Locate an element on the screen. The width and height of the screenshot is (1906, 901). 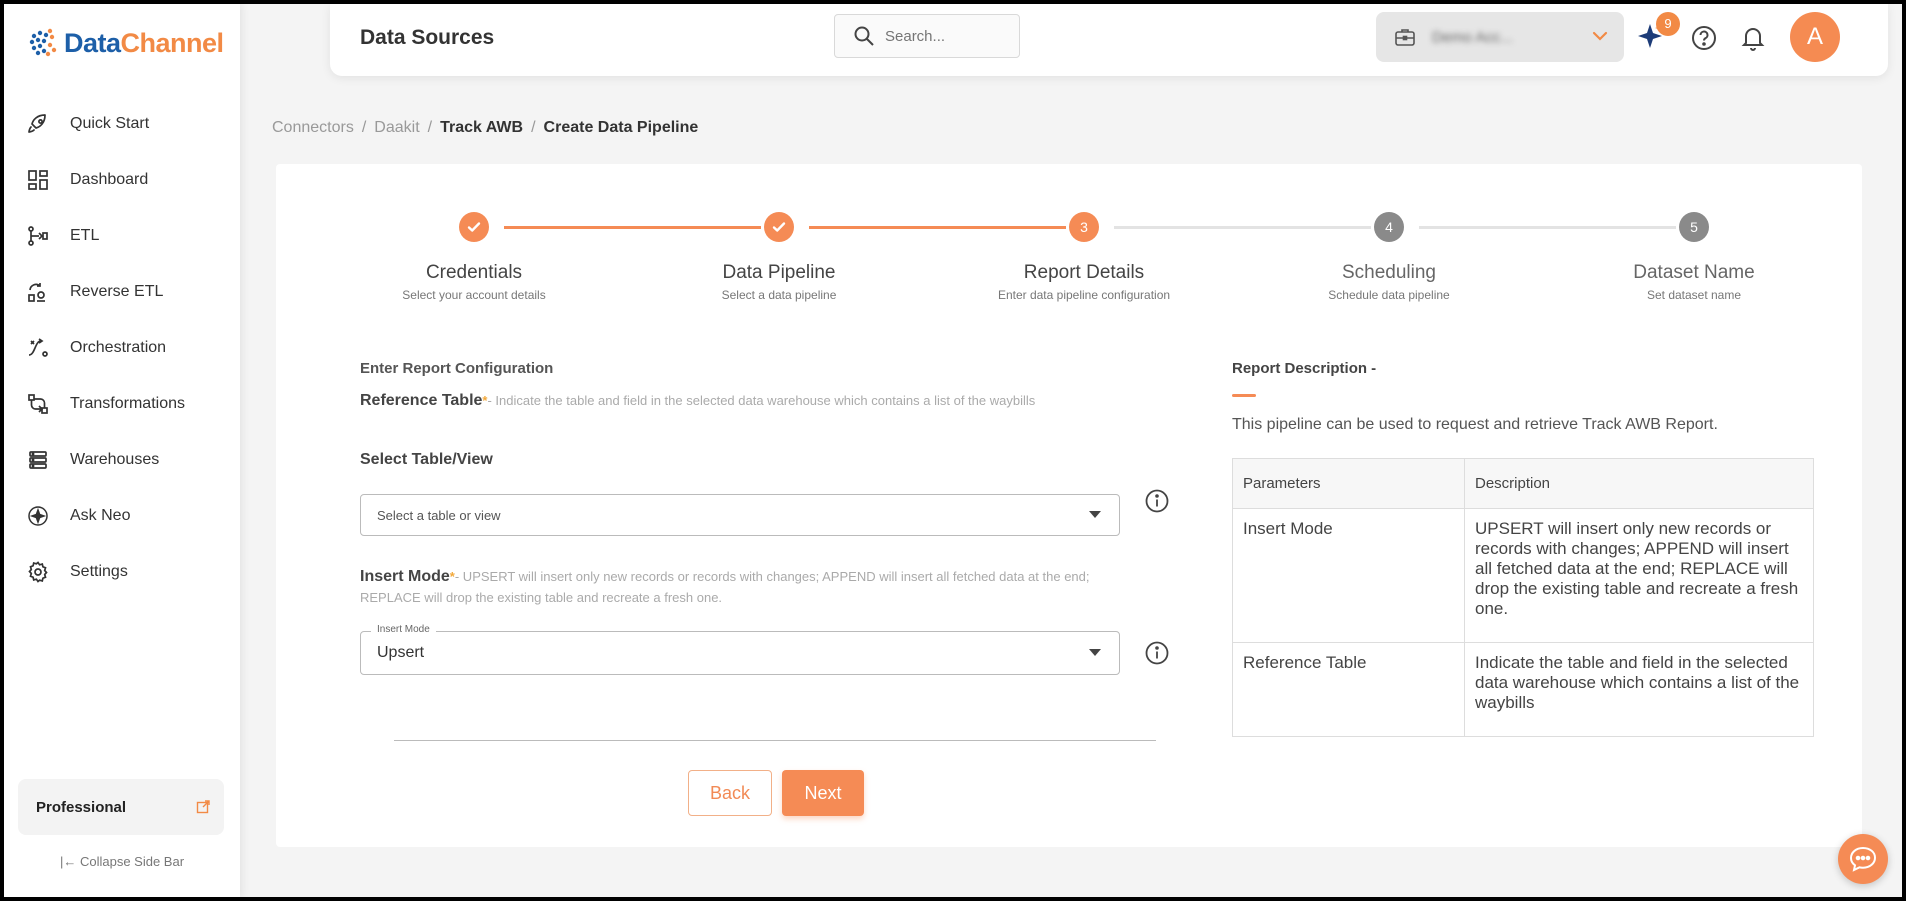
step-4-label: Scheduling Schedule data pipeline is located at coordinates (1389, 282).